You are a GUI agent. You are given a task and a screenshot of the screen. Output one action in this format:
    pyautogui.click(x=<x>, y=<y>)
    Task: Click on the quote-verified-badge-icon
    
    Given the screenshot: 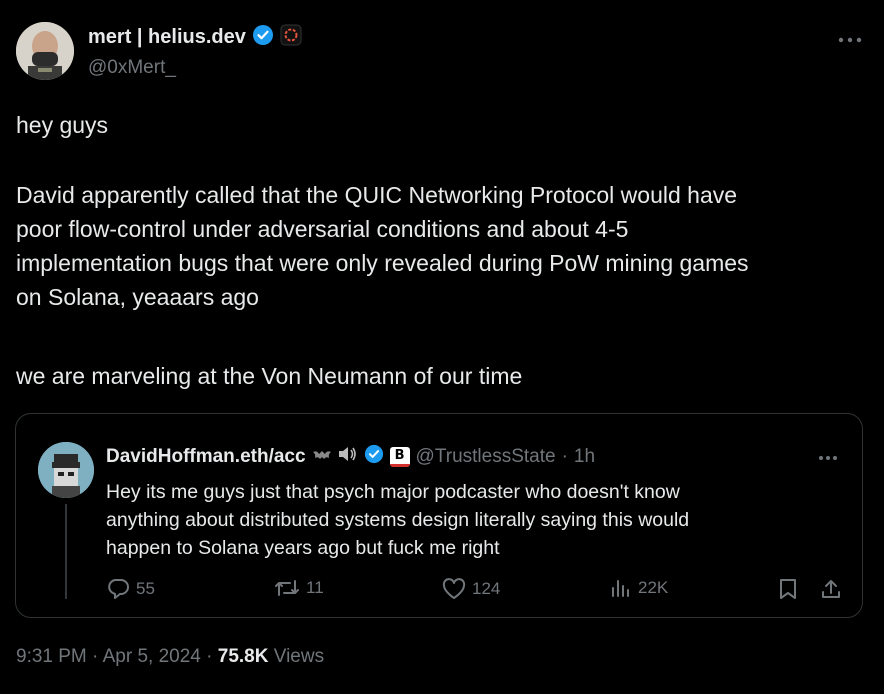 What is the action you would take?
    pyautogui.click(x=374, y=457)
    